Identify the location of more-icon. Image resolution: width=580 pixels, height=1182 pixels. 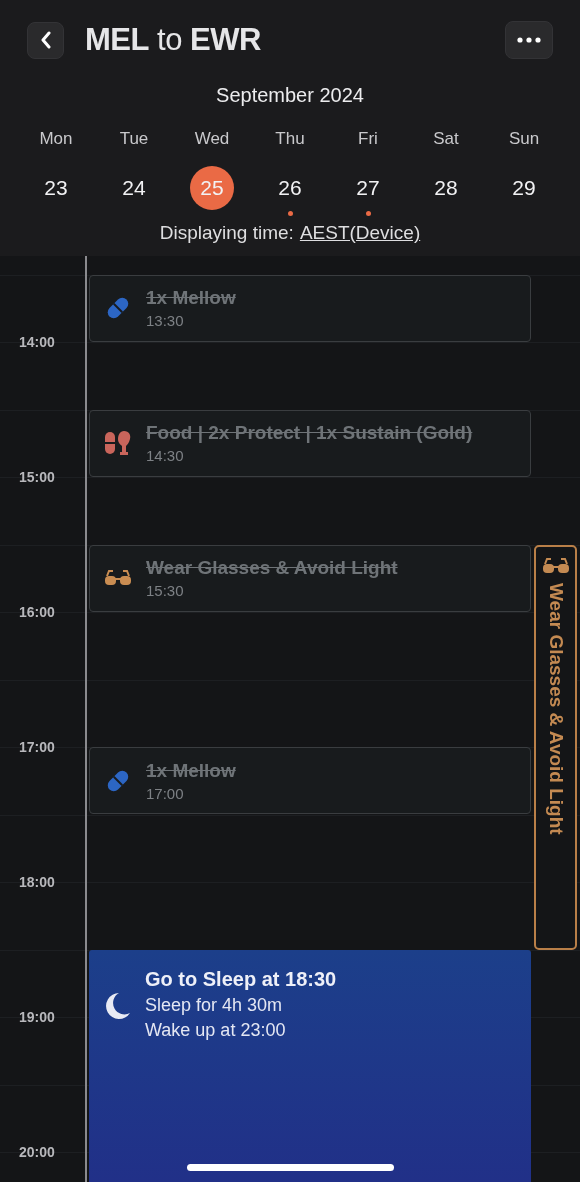
(529, 40).